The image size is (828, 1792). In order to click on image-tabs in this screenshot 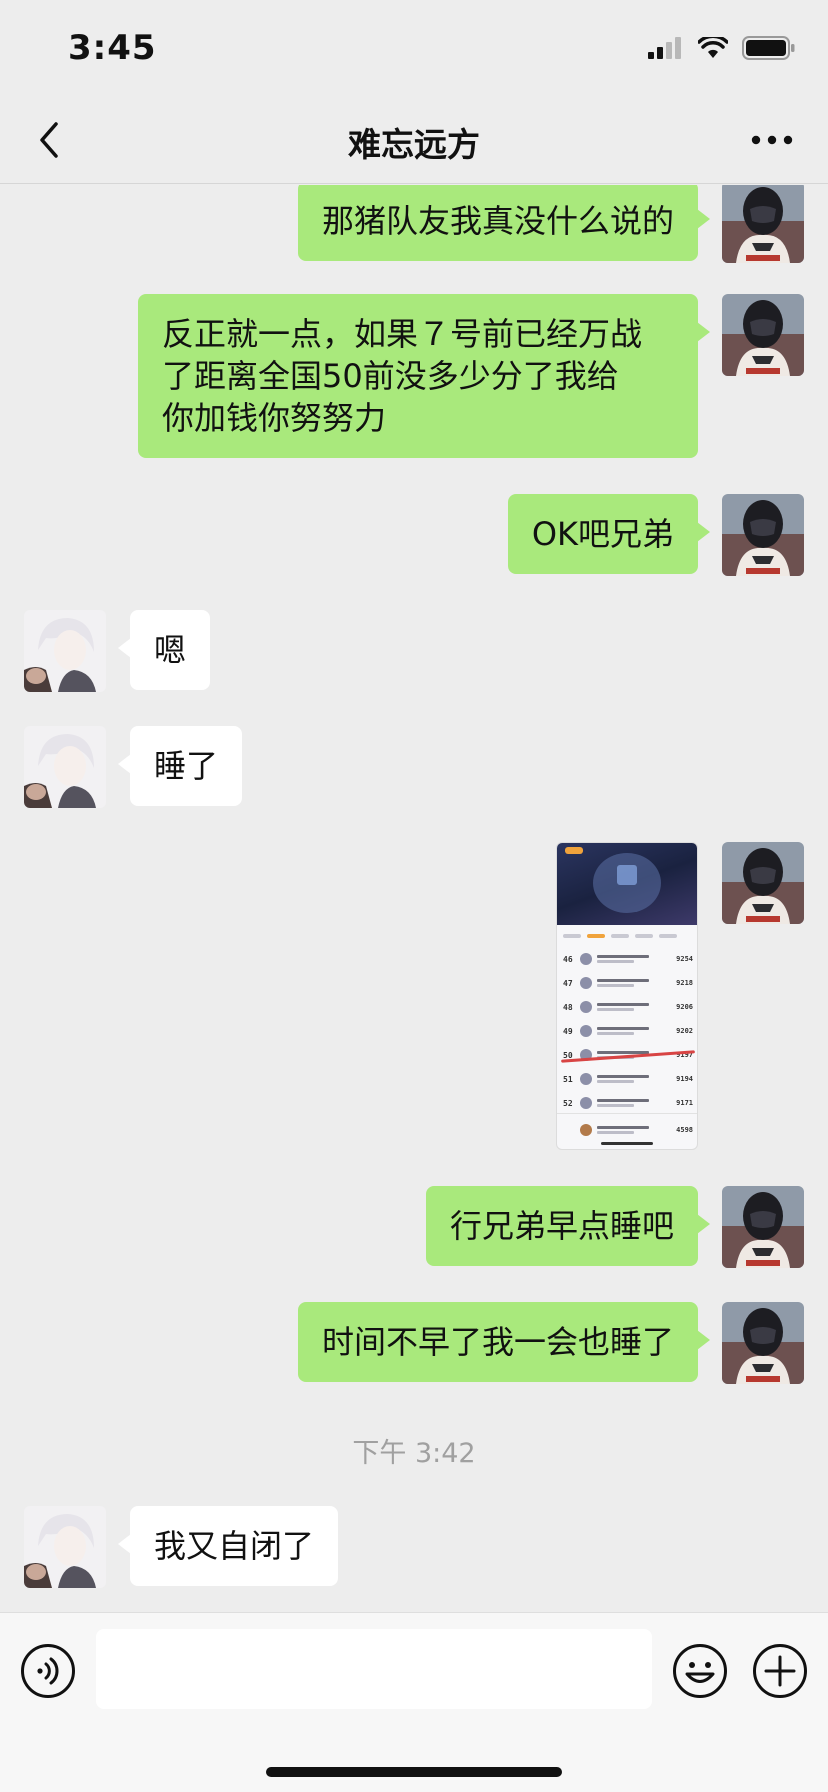, I will do `click(628, 936)`.